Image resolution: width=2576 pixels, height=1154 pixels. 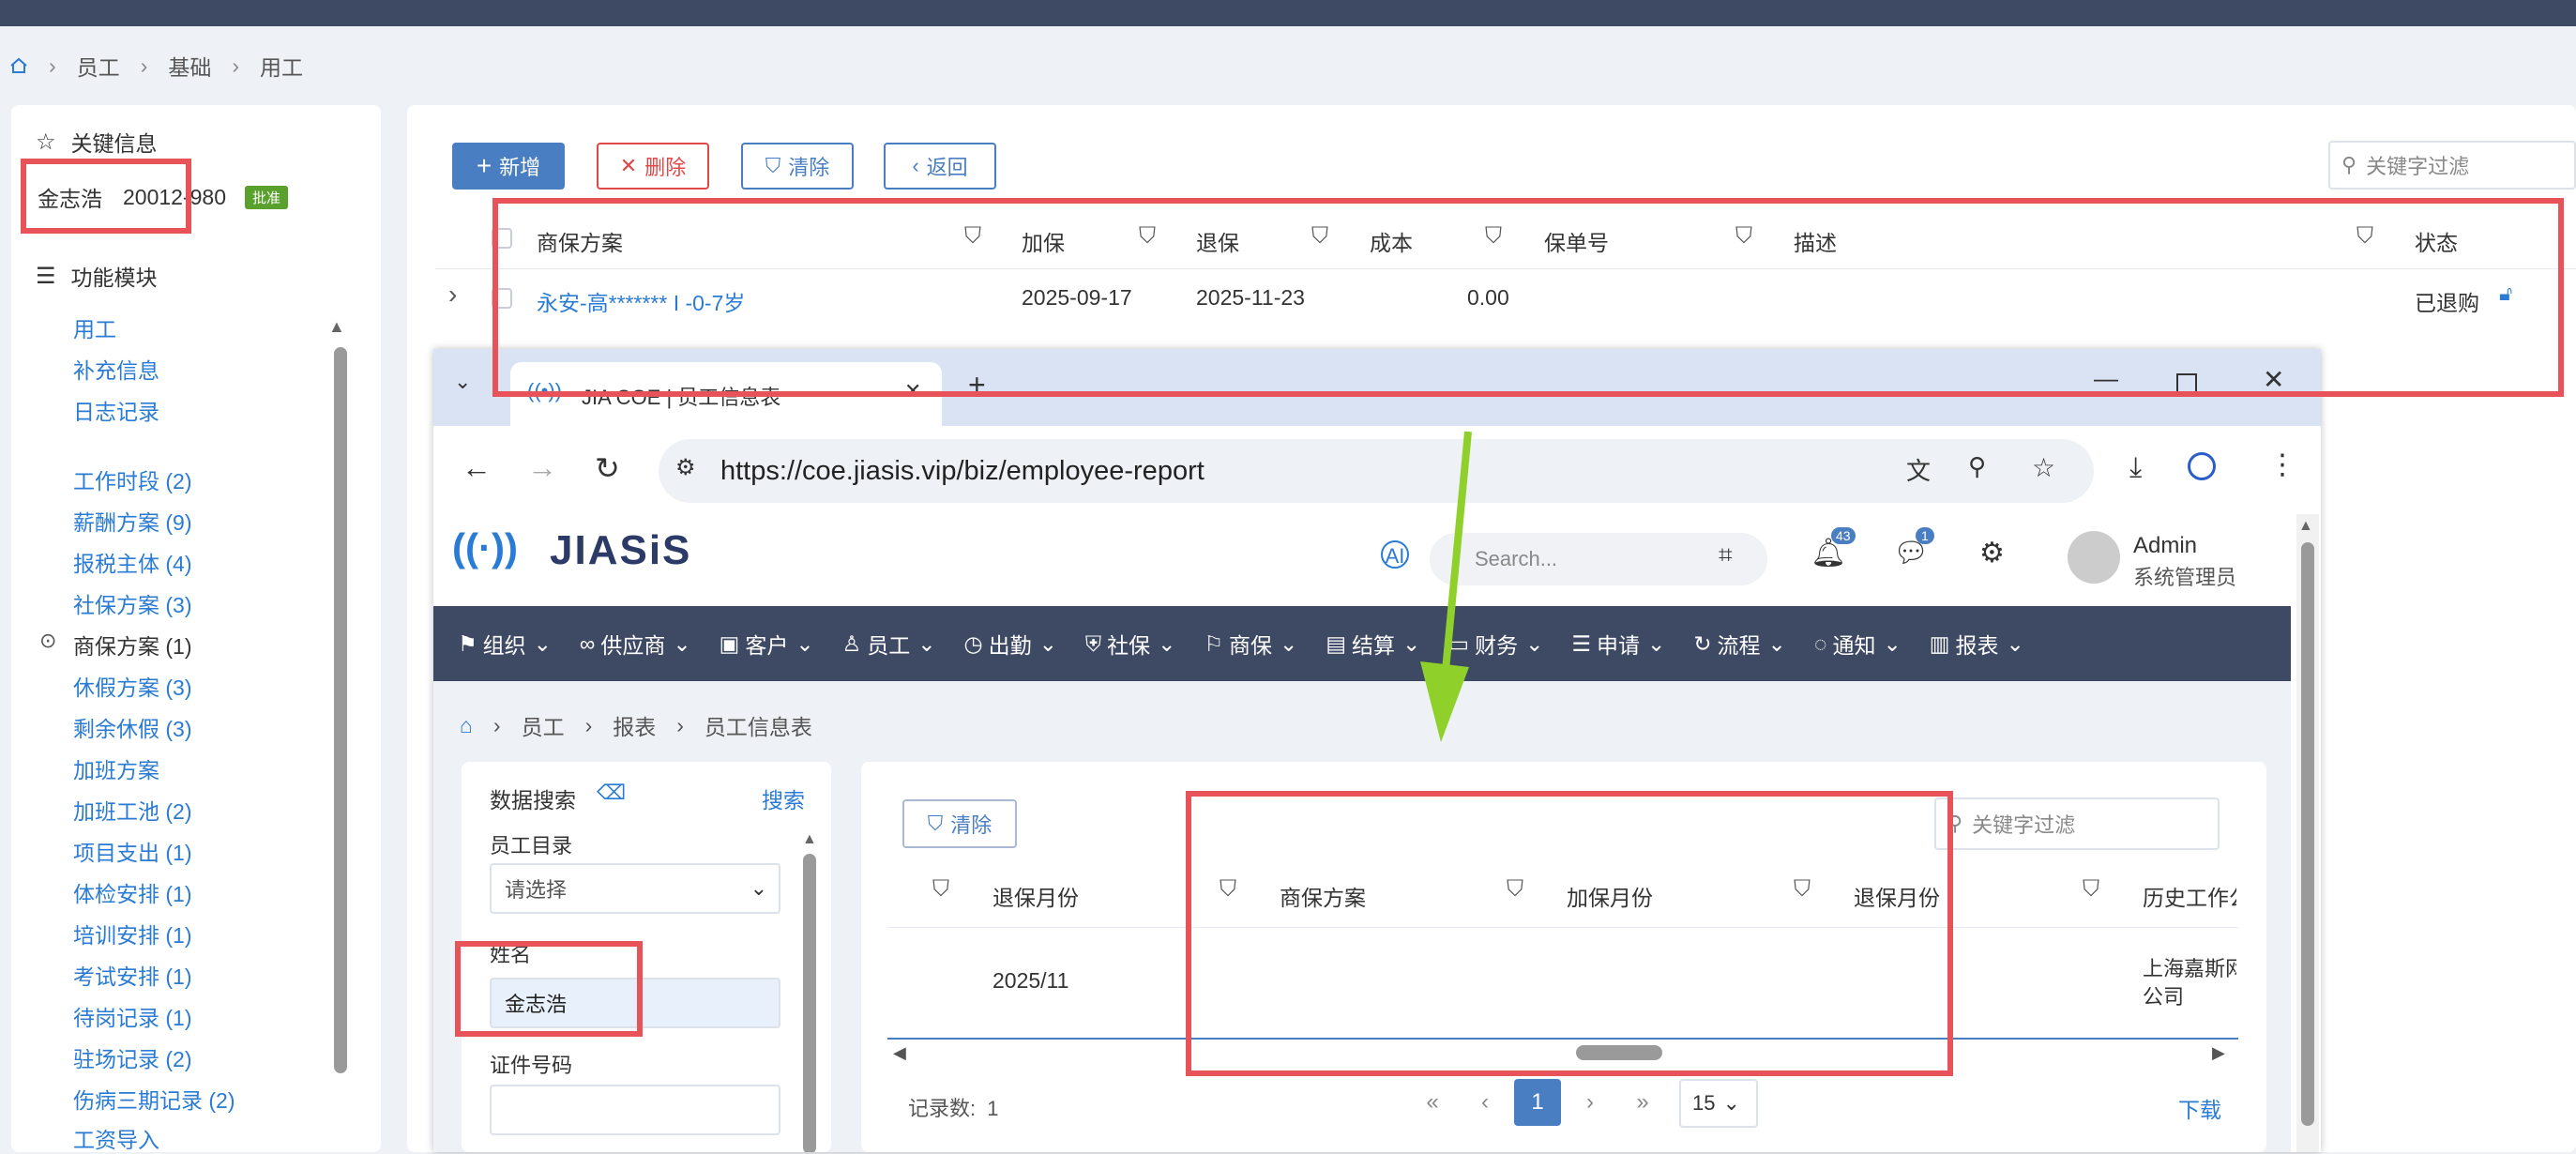 What do you see at coordinates (132, 603) in the screenshot?
I see `sidebar-item: 社保方案 (3)` at bounding box center [132, 603].